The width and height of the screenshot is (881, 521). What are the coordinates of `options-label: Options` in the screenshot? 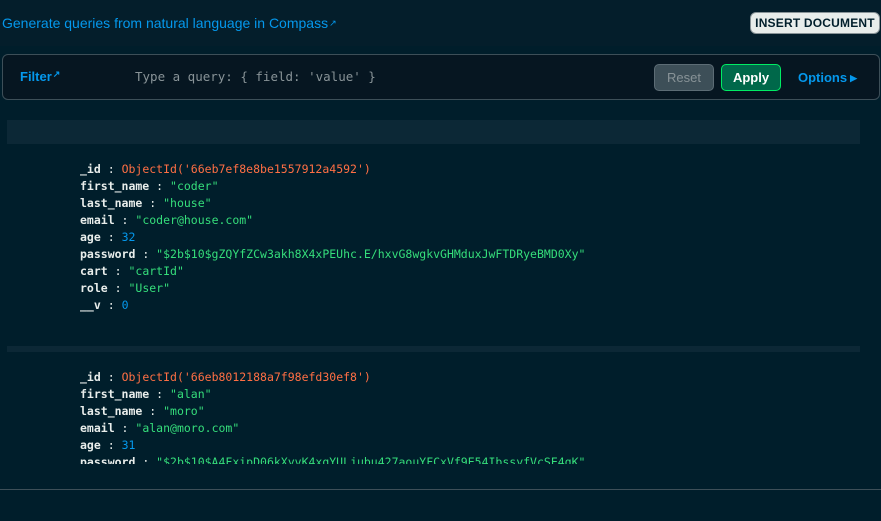 It's located at (823, 77).